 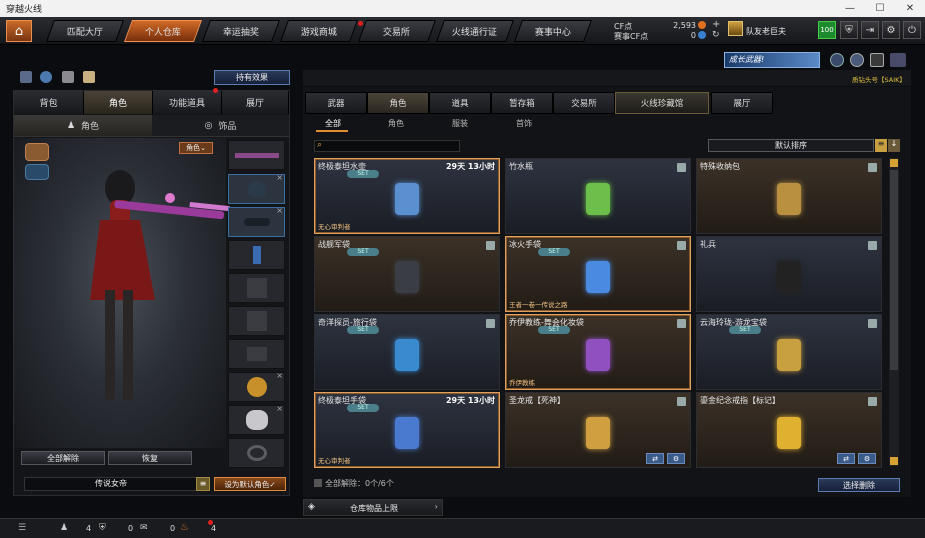 I want to click on tab-weapons: 武器, so click(x=336, y=103).